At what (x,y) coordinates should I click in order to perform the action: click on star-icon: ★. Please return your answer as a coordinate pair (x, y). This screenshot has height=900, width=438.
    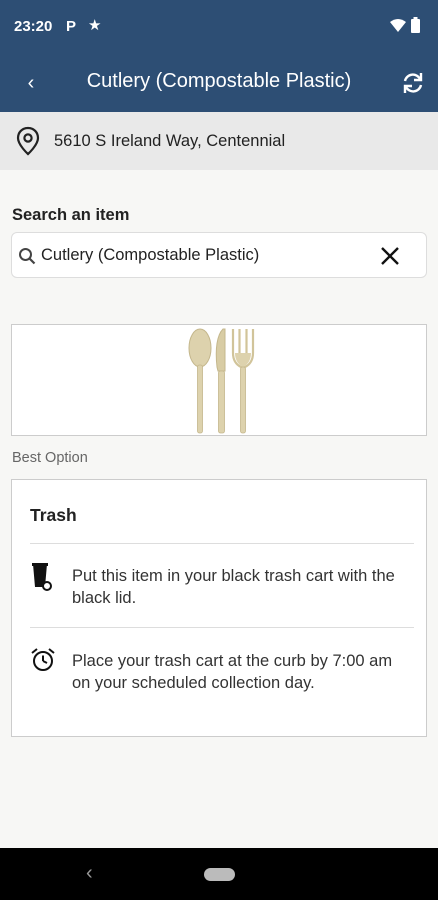
    Looking at the image, I should click on (95, 25).